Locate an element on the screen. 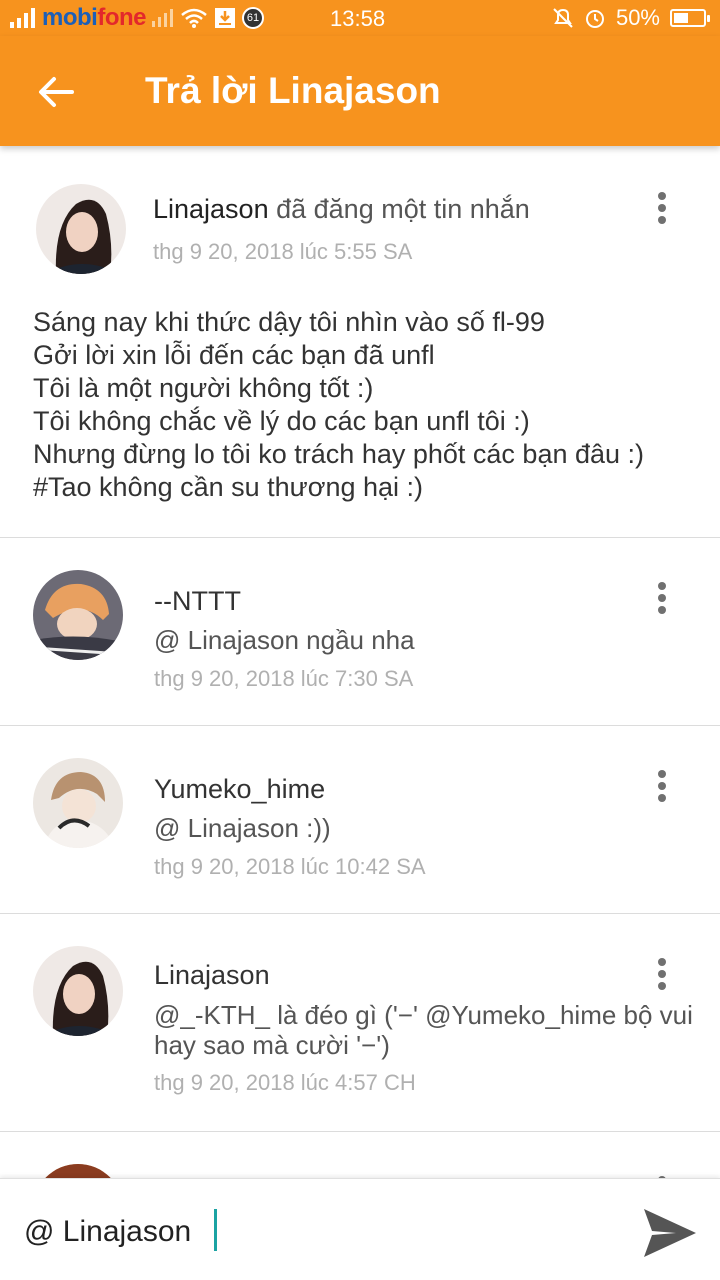 Image resolution: width=720 pixels, height=1280 pixels. post-date: thg 9 20, 2018 lúc 5:55 SA is located at coordinates (283, 251).